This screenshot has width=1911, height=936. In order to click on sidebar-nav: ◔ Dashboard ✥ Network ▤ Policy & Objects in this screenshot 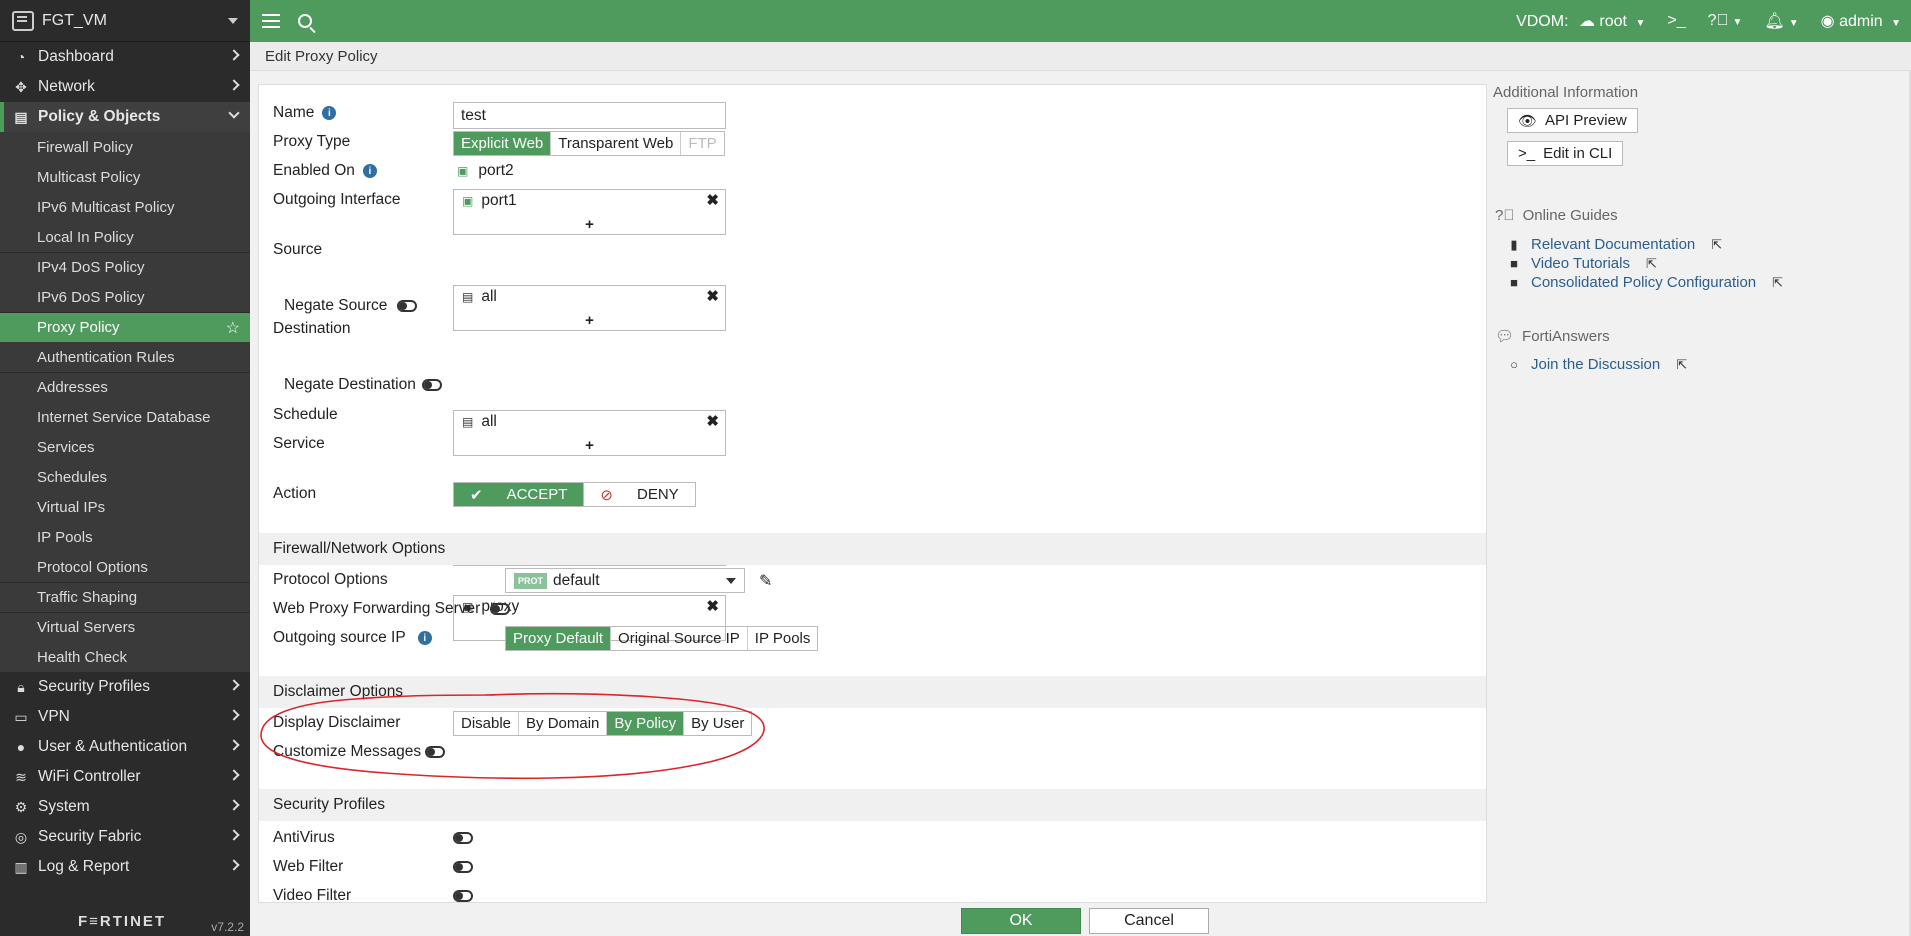, I will do `click(125, 87)`.